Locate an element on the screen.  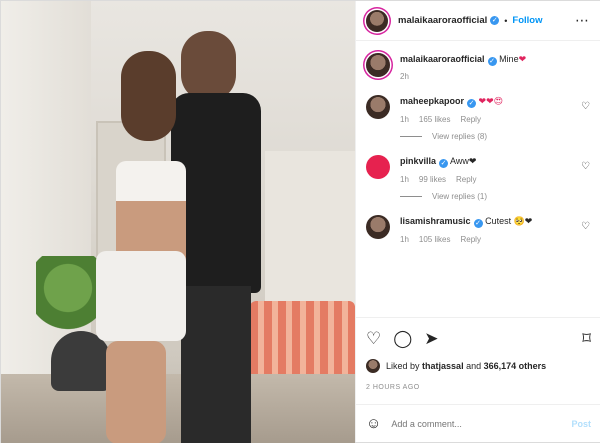
heart-emoji: ❤ is located at coordinates (522, 59).